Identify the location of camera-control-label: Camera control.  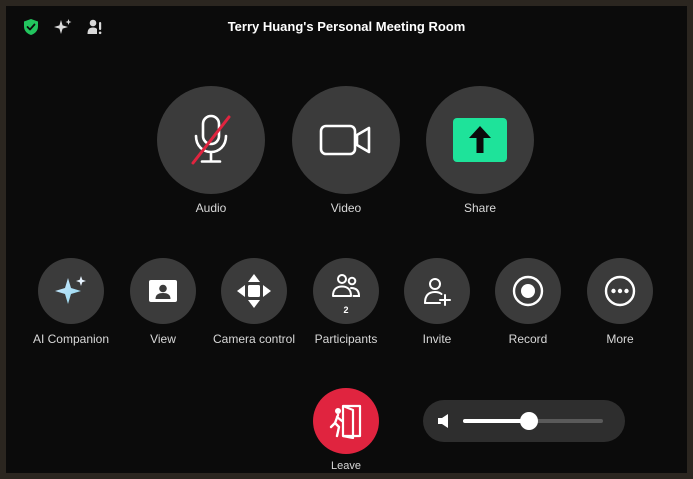
(254, 339).